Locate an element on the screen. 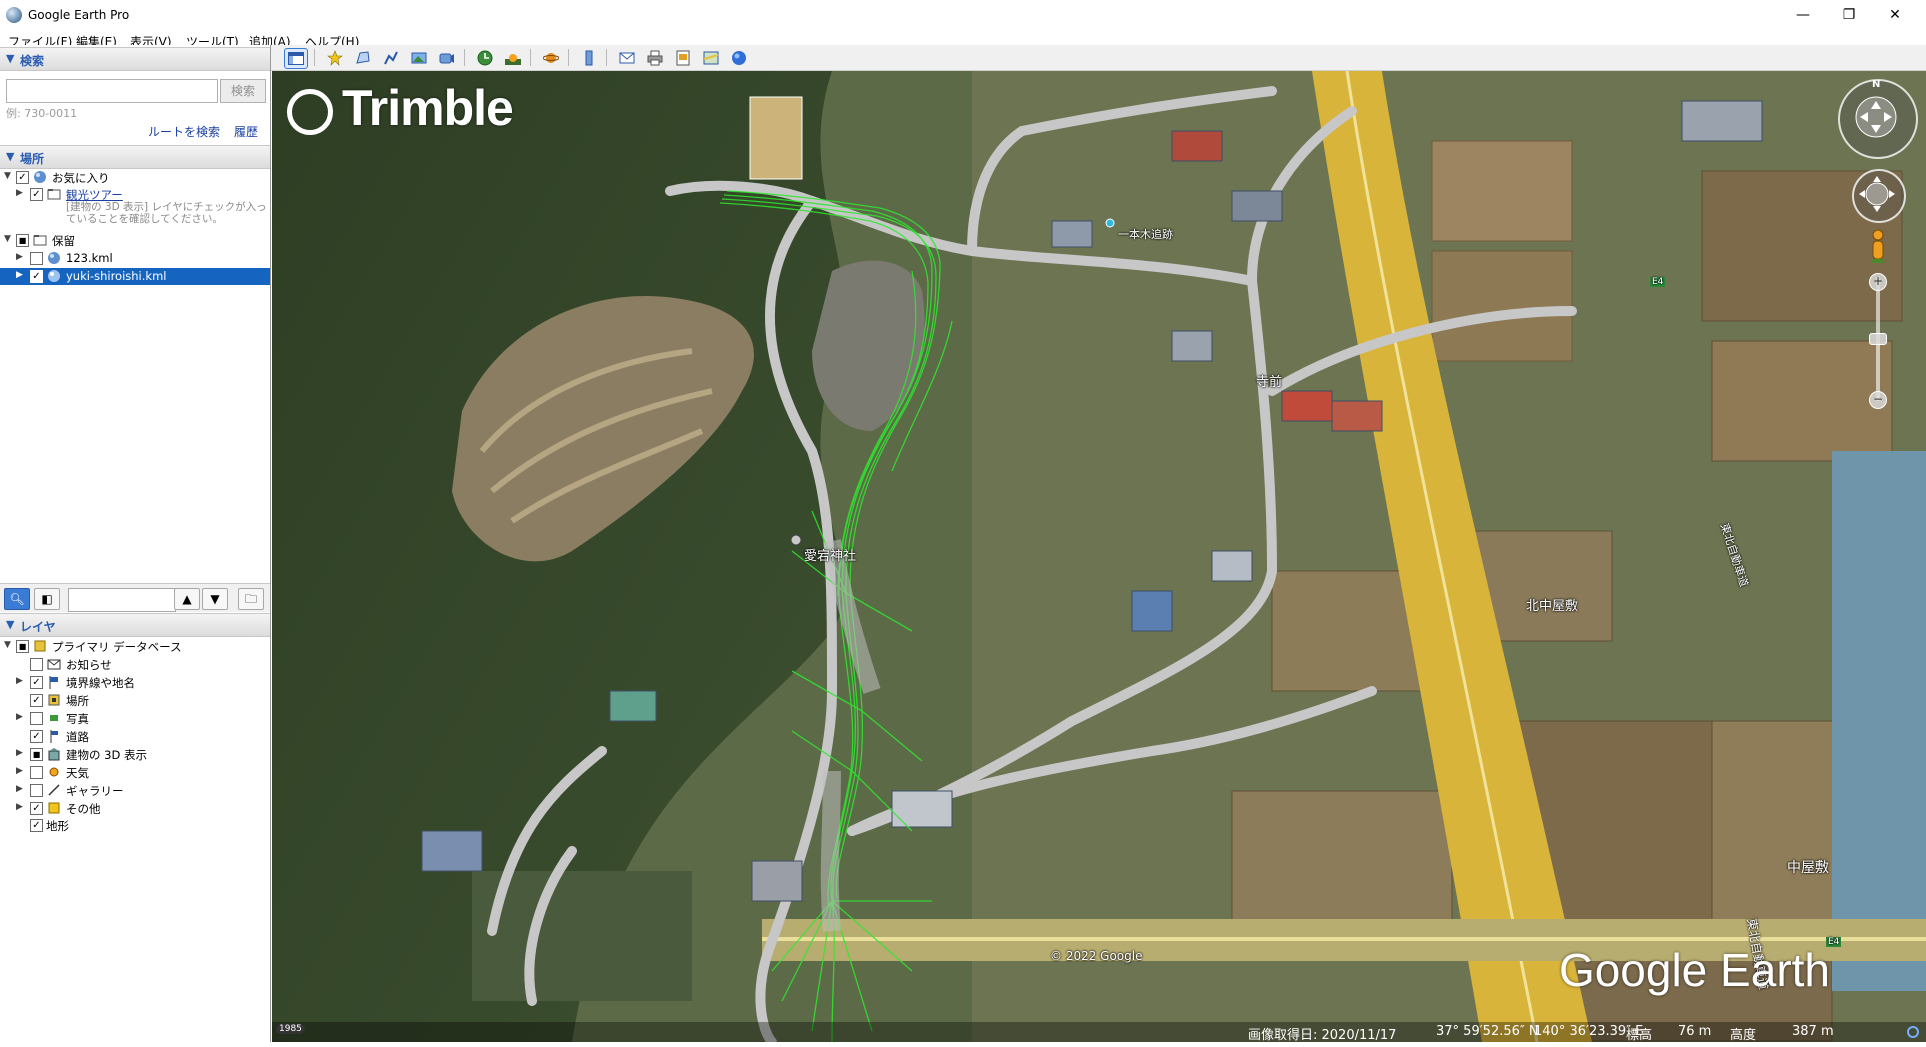 The width and height of the screenshot is (1926, 1047). save-image-icon is located at coordinates (683, 57).